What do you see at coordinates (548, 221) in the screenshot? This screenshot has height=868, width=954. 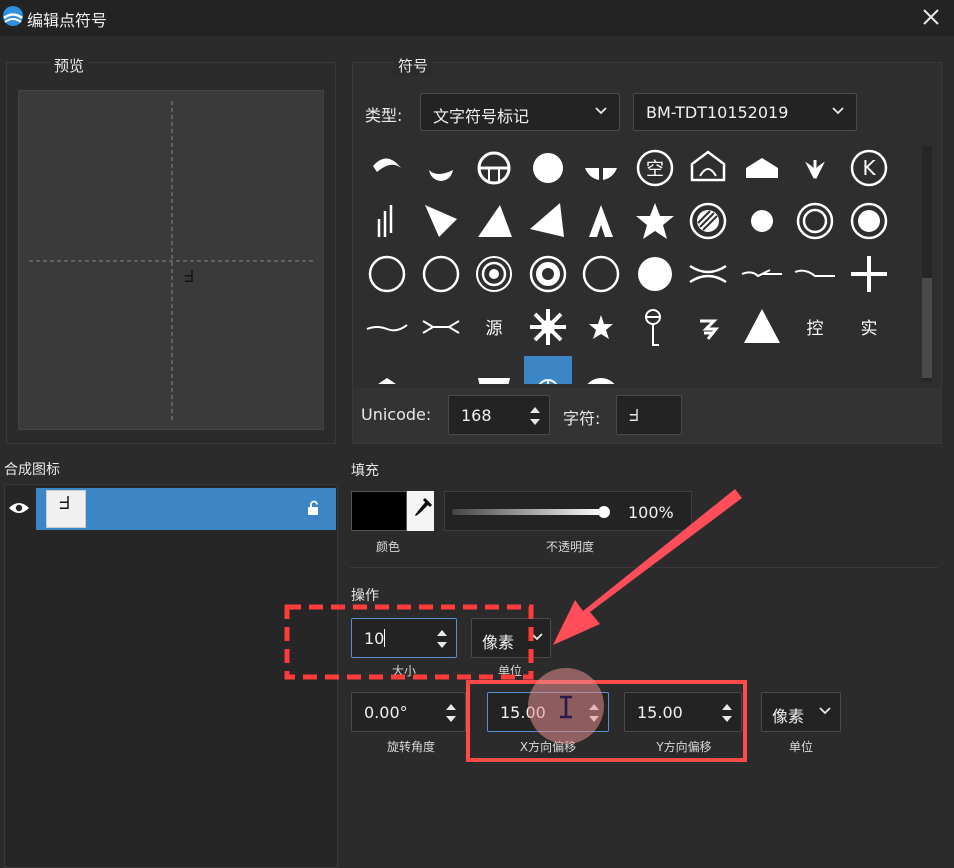 I see `triangle-left-symbol` at bounding box center [548, 221].